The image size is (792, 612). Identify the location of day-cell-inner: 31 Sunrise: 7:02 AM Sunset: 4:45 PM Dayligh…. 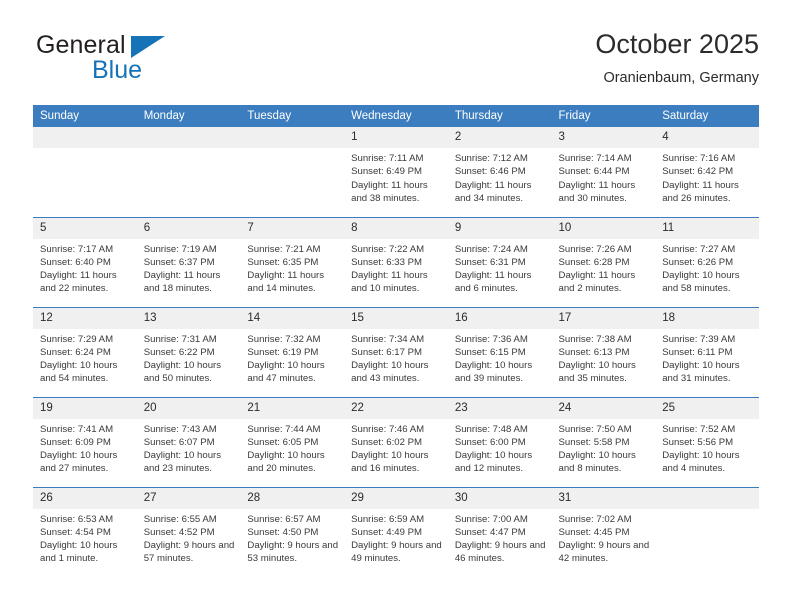
(603, 532).